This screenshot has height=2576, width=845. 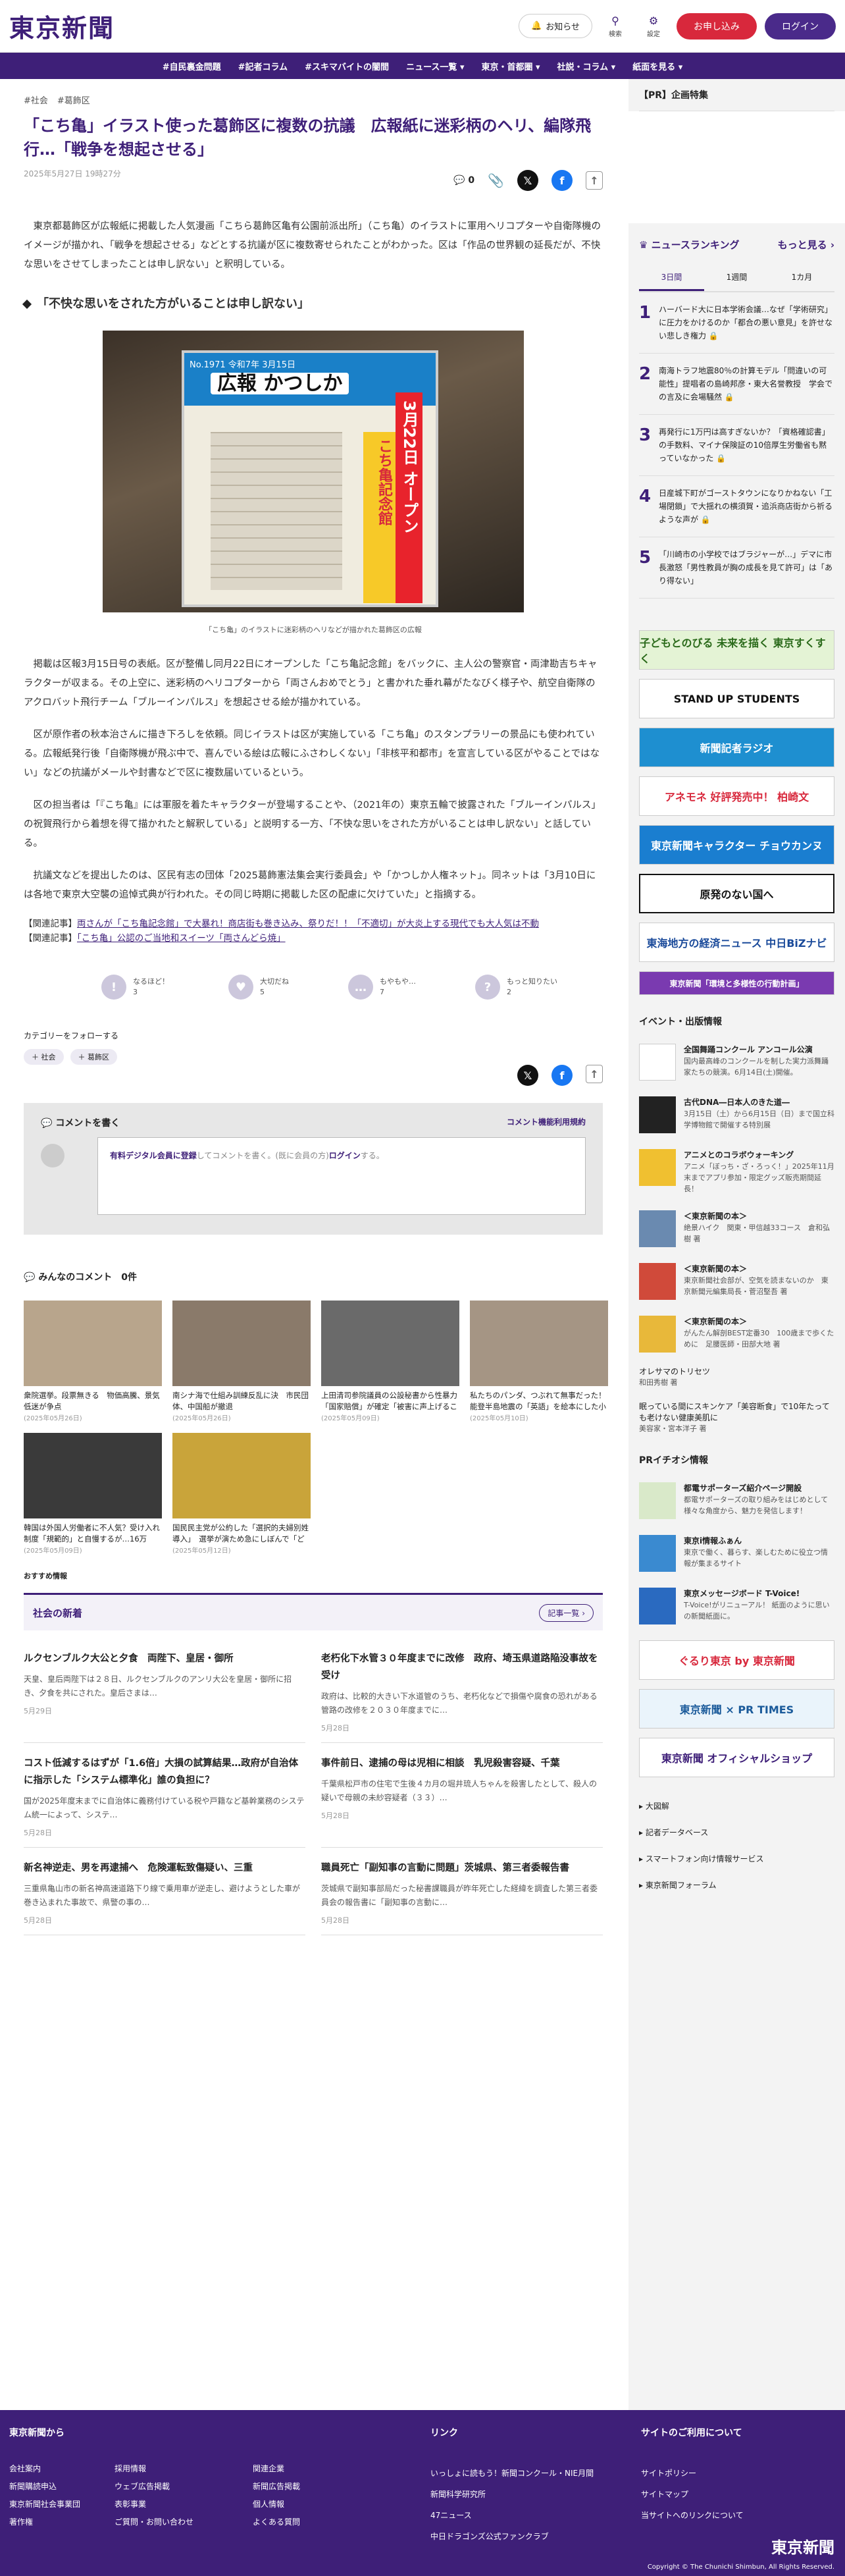 What do you see at coordinates (259, 987) in the screenshot?
I see `reaction-button: ♥ 大切だね 5` at bounding box center [259, 987].